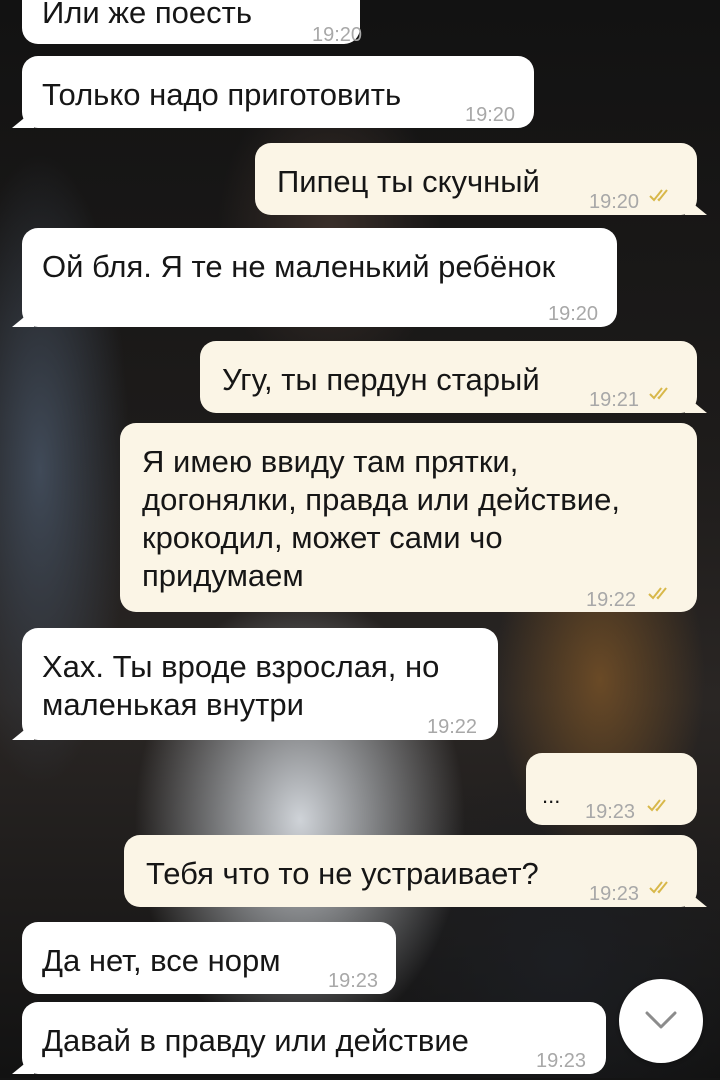  What do you see at coordinates (147, 15) in the screenshot?
I see `message-text: Или же поесть` at bounding box center [147, 15].